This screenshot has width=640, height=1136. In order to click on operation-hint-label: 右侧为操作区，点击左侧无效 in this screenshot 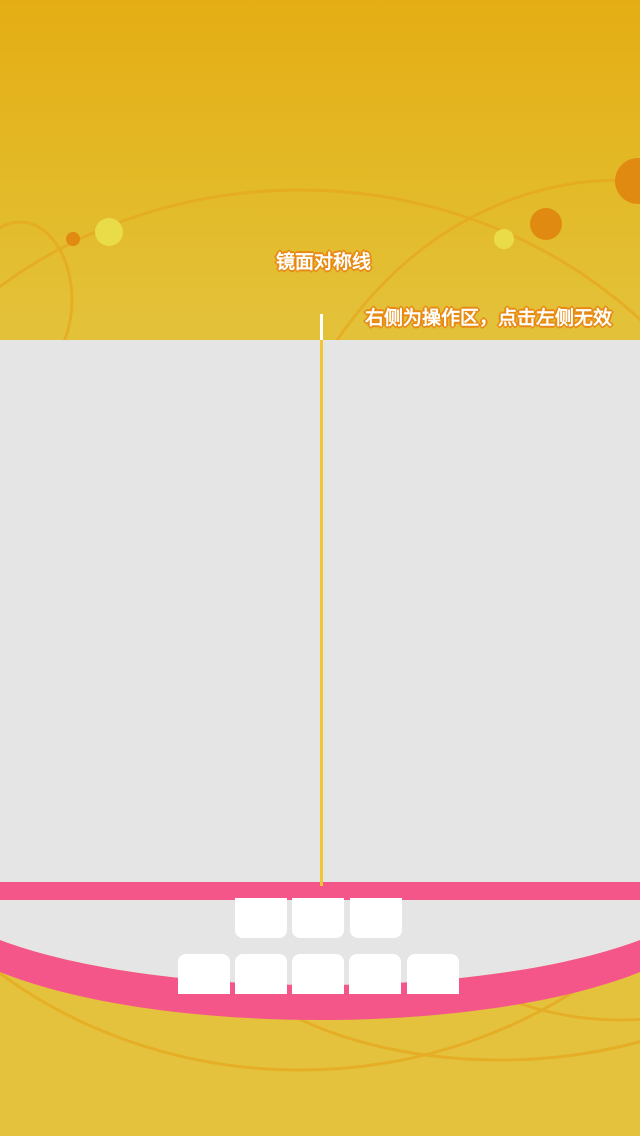, I will do `click(489, 318)`.